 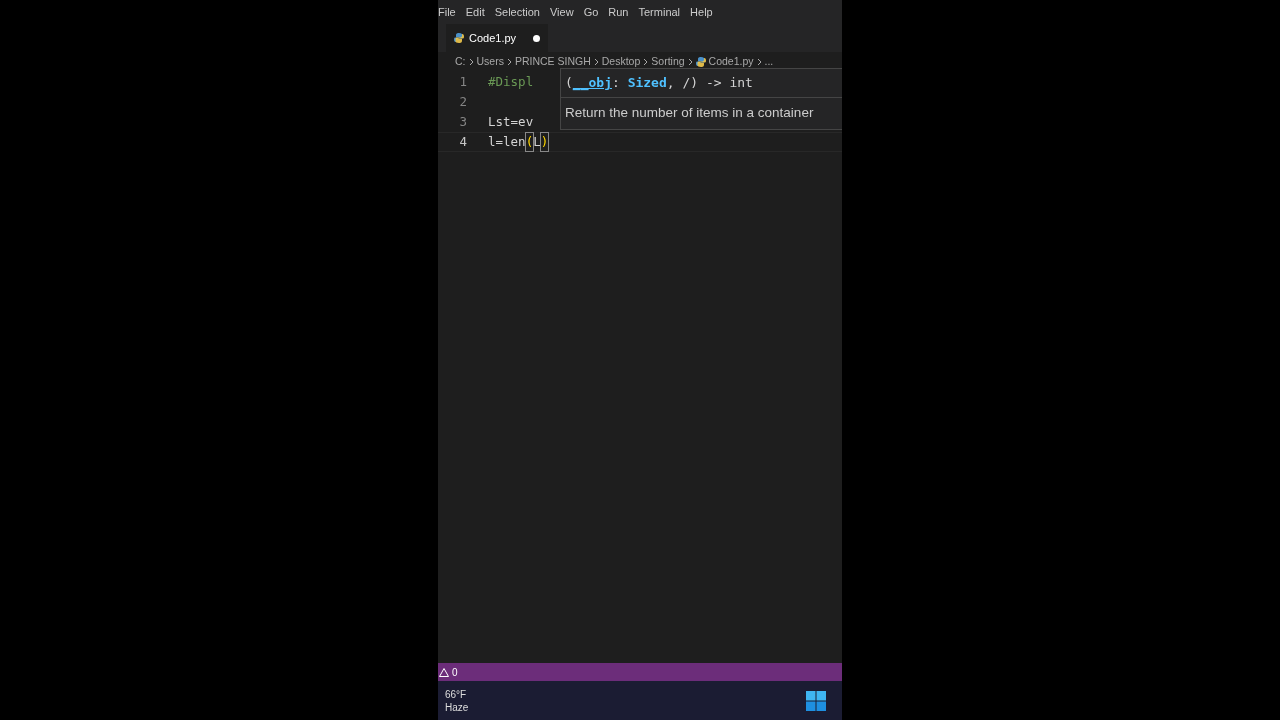 What do you see at coordinates (689, 113) in the screenshot?
I see `hover-description: Return the number of items in a container` at bounding box center [689, 113].